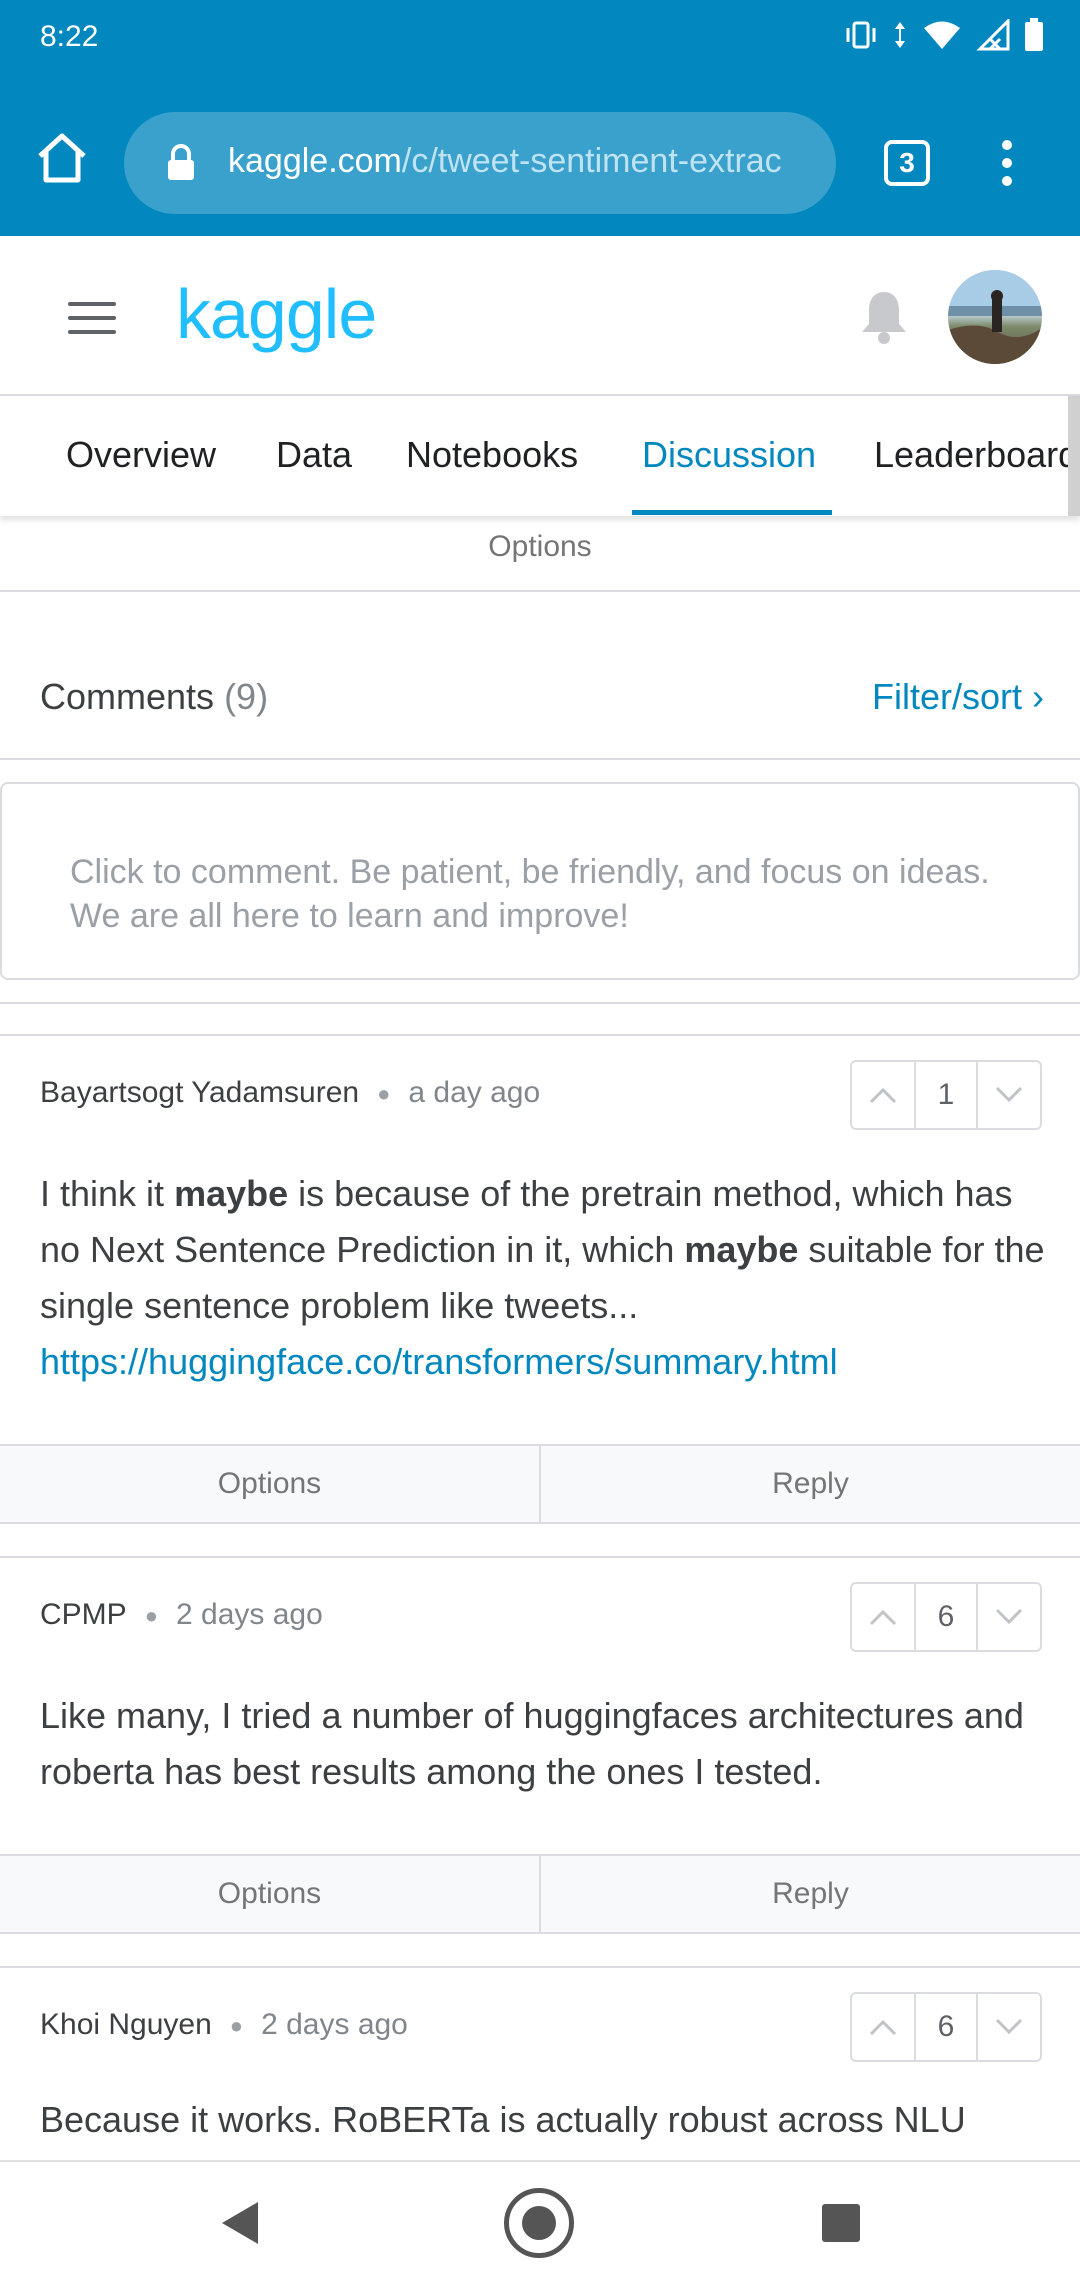  I want to click on lock-icon, so click(181, 163).